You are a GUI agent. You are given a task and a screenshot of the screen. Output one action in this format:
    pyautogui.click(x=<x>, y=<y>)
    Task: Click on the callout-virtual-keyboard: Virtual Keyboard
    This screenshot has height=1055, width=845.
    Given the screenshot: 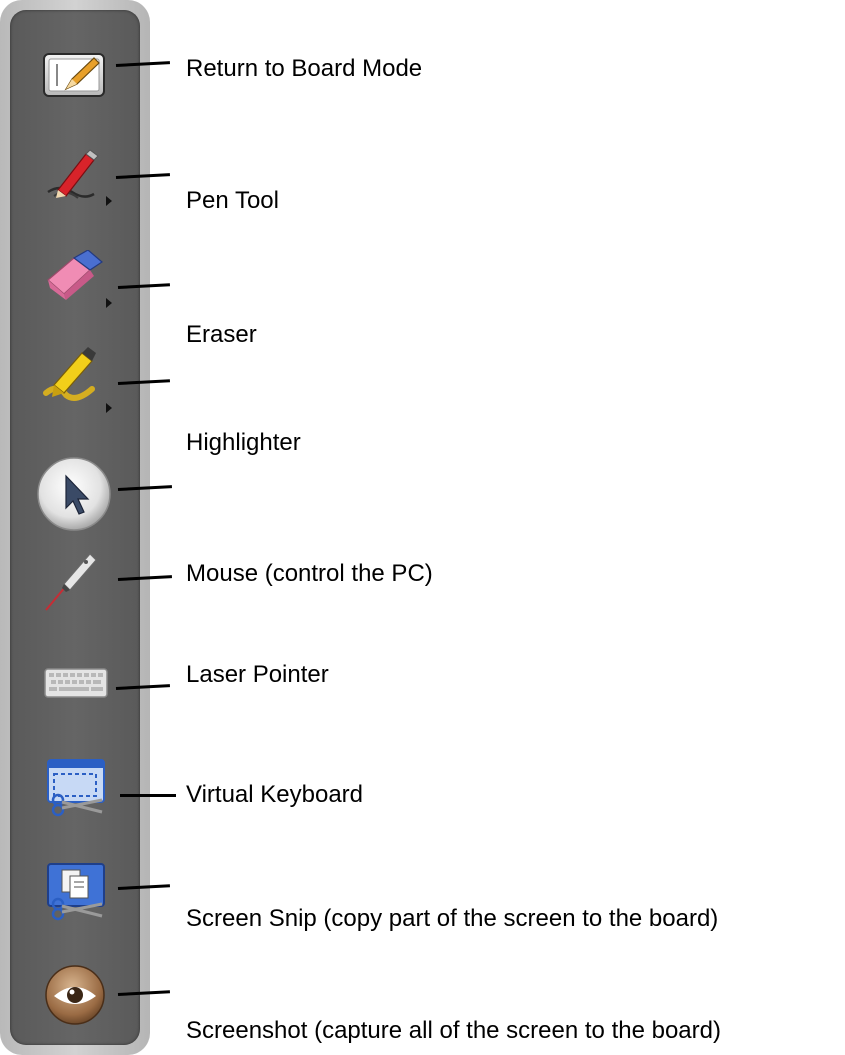 What is the action you would take?
    pyautogui.click(x=274, y=794)
    